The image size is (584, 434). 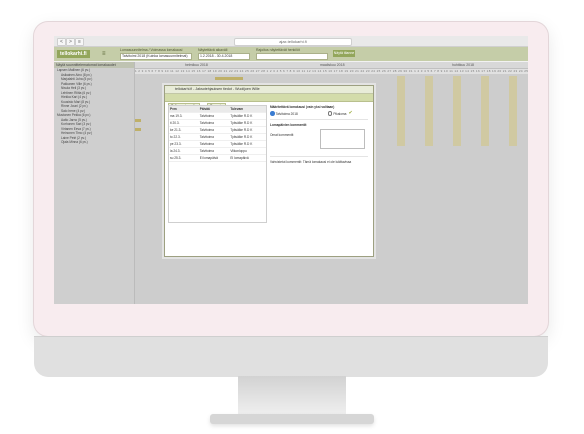 I want to click on cell: to 22.3., so click(x=175, y=137).